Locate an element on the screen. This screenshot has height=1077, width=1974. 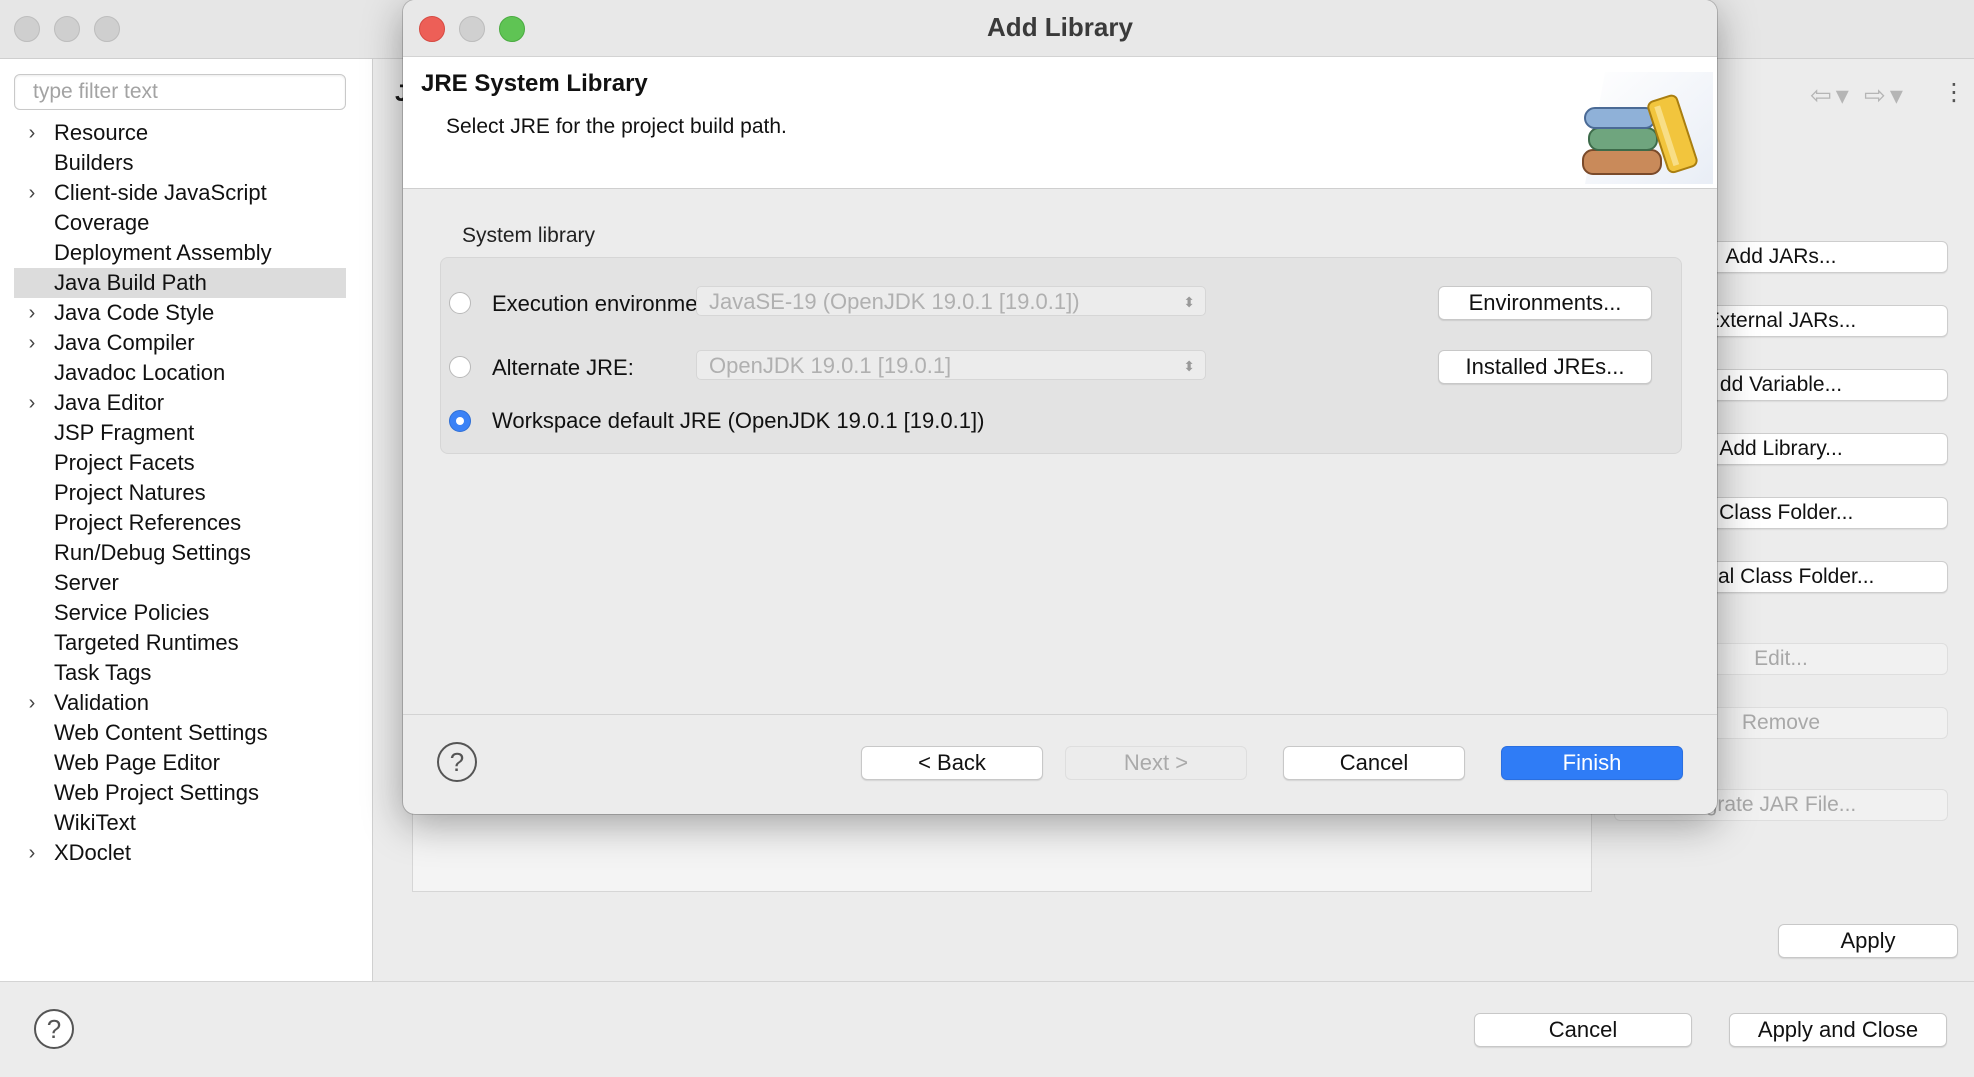
tree-item-label: Validation is located at coordinates (101, 702).